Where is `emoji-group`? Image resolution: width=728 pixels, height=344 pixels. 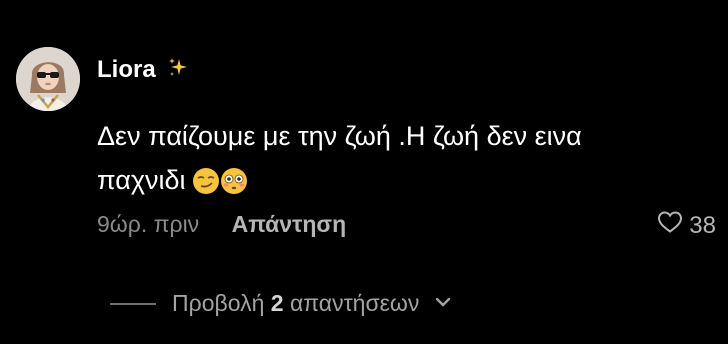 emoji-group is located at coordinates (220, 186).